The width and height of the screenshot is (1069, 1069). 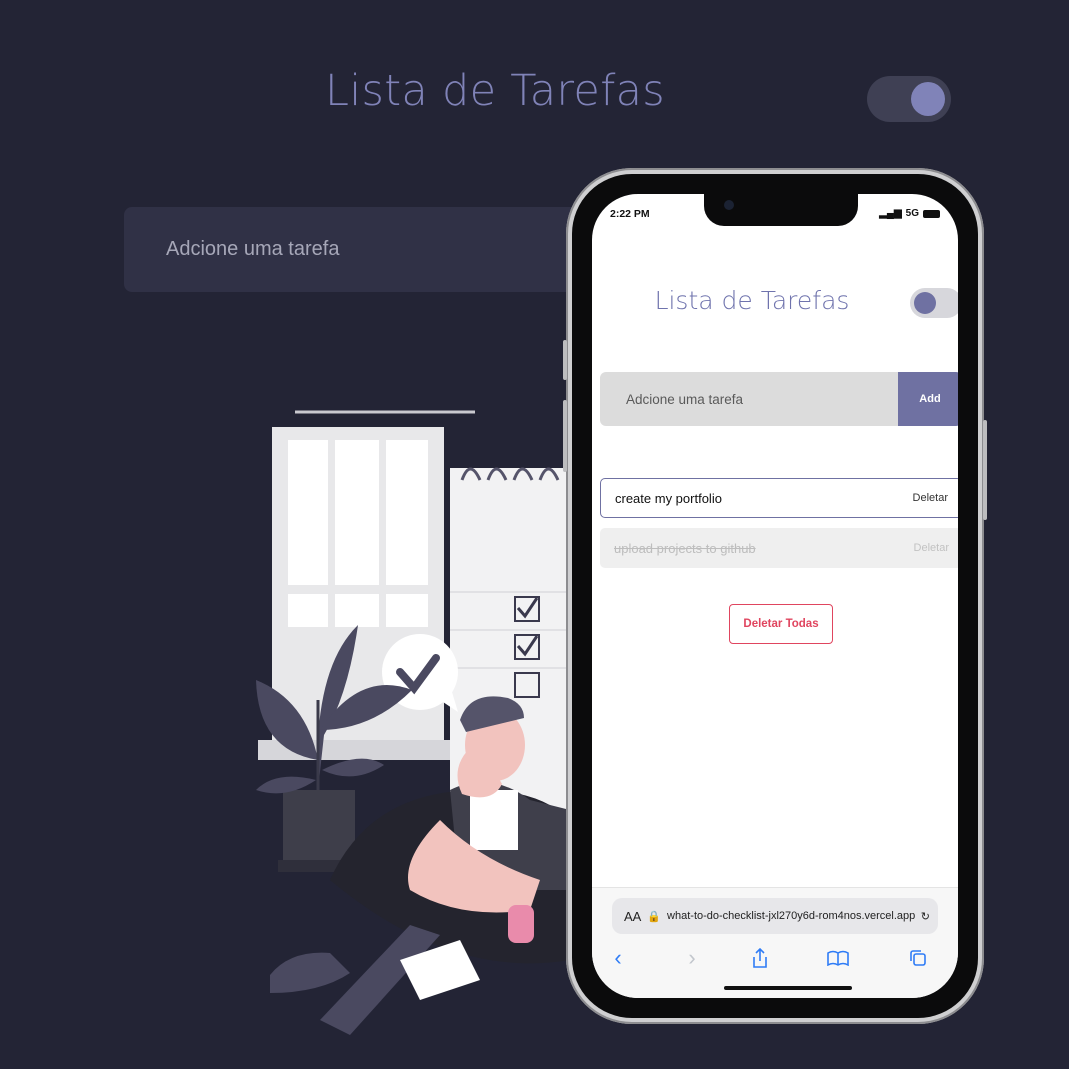 What do you see at coordinates (779, 548) in the screenshot?
I see `task-item-completed: upload projects to github Deletar` at bounding box center [779, 548].